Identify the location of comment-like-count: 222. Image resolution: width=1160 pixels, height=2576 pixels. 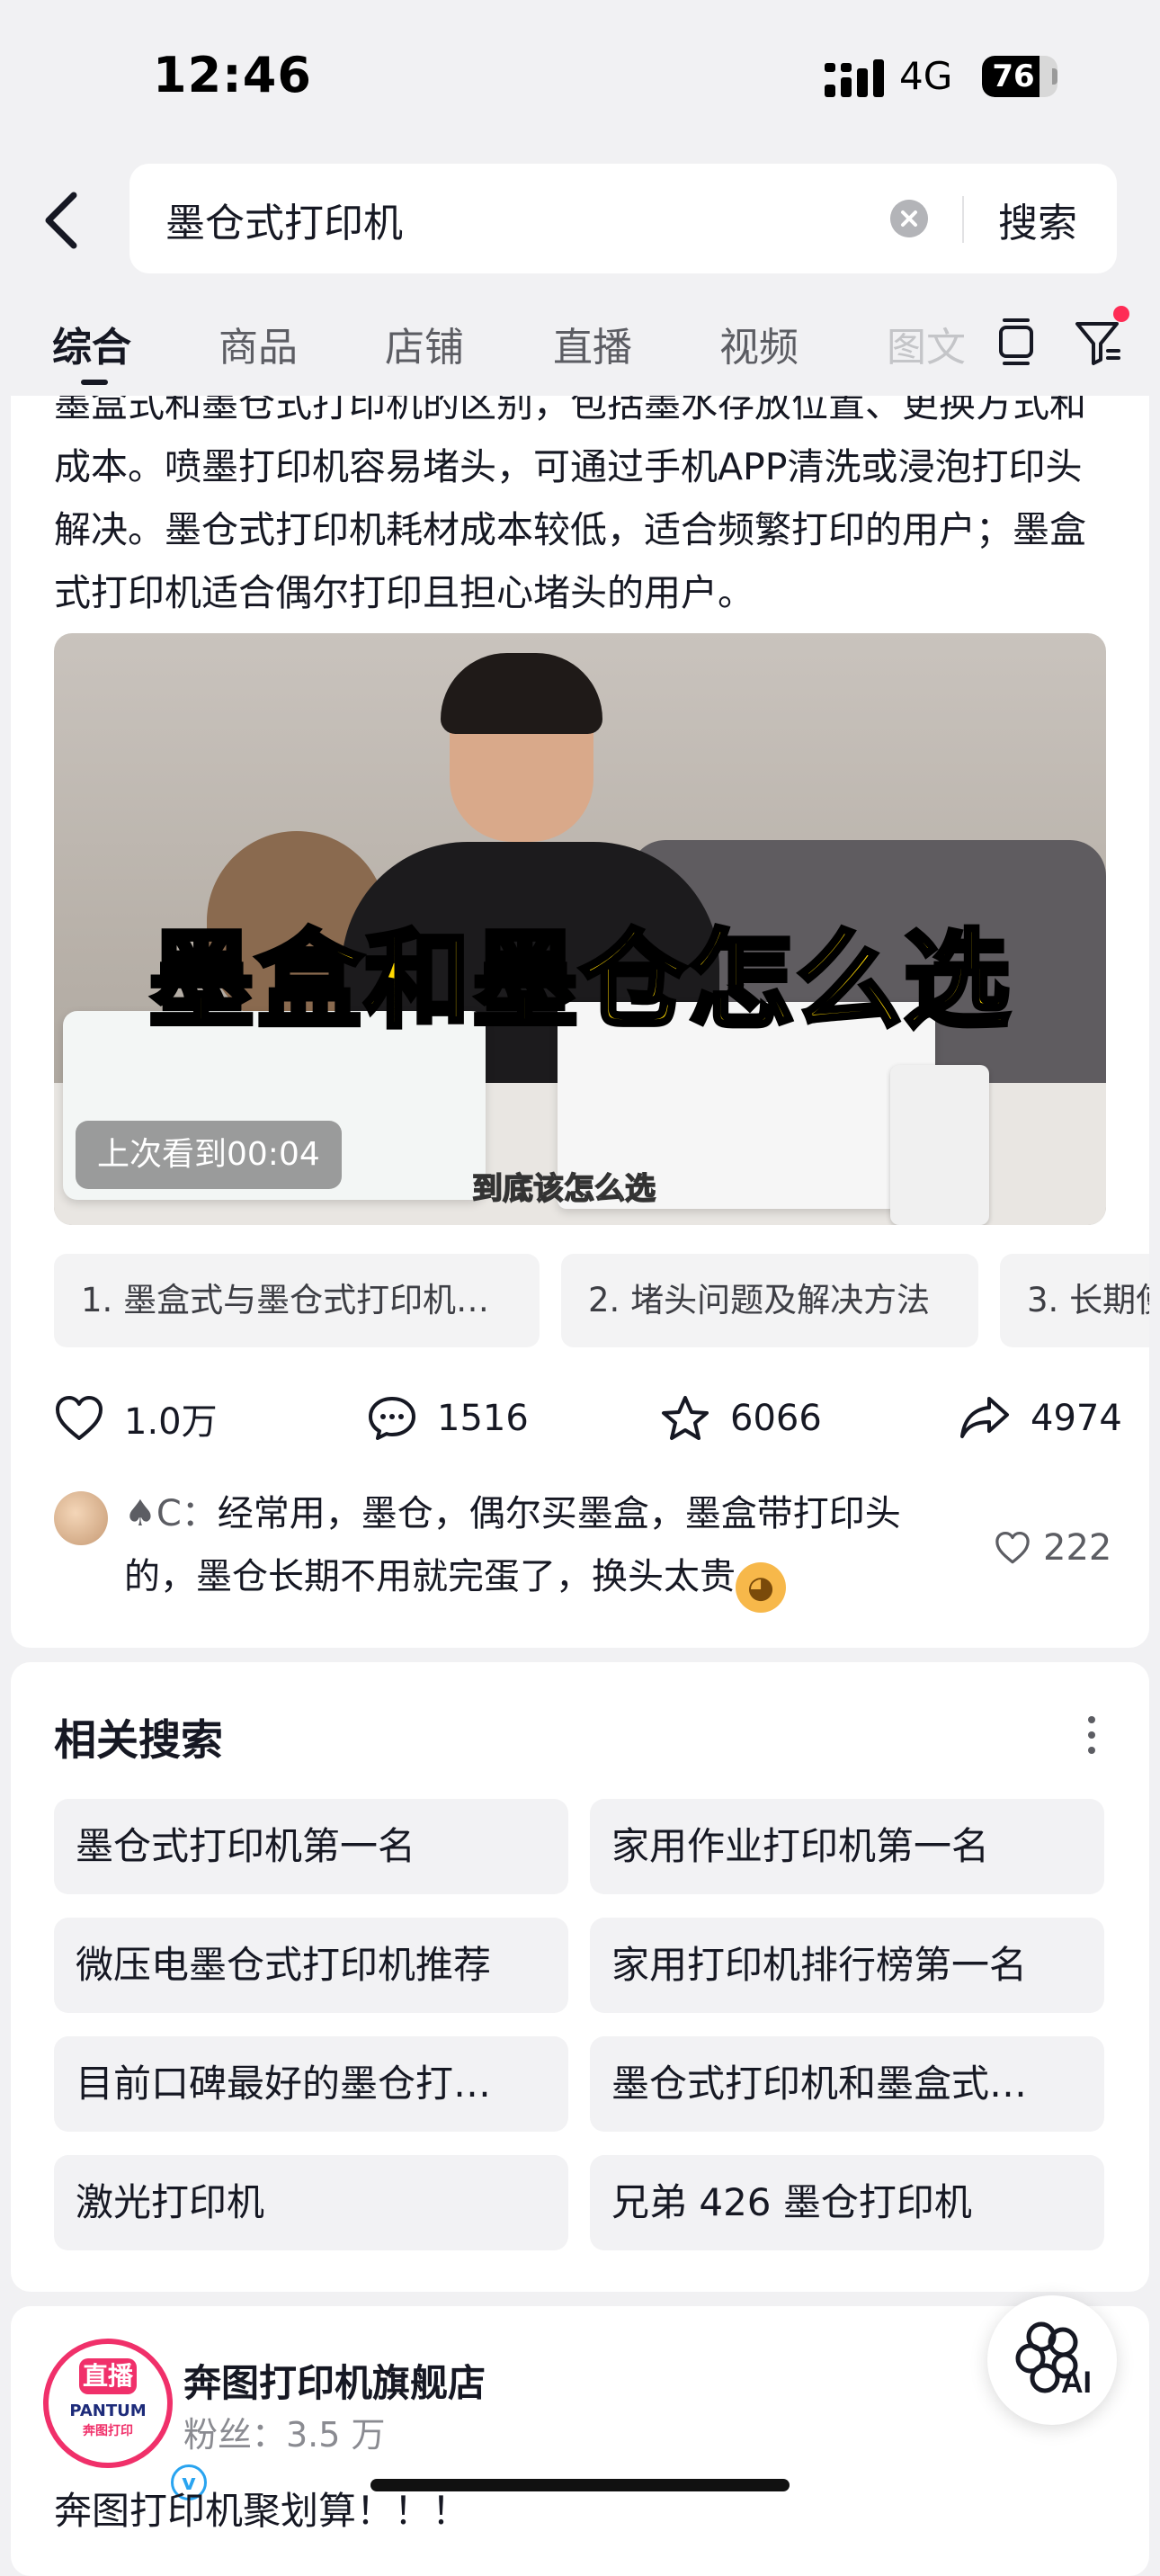
(1077, 1548).